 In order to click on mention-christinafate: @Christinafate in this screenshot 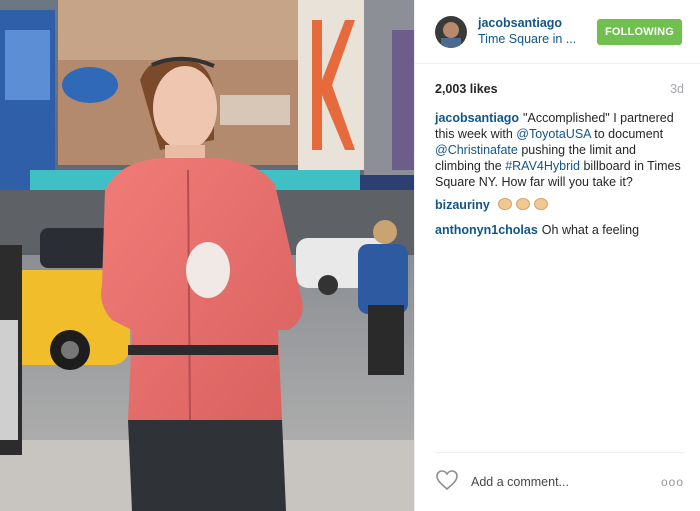, I will do `click(476, 150)`.